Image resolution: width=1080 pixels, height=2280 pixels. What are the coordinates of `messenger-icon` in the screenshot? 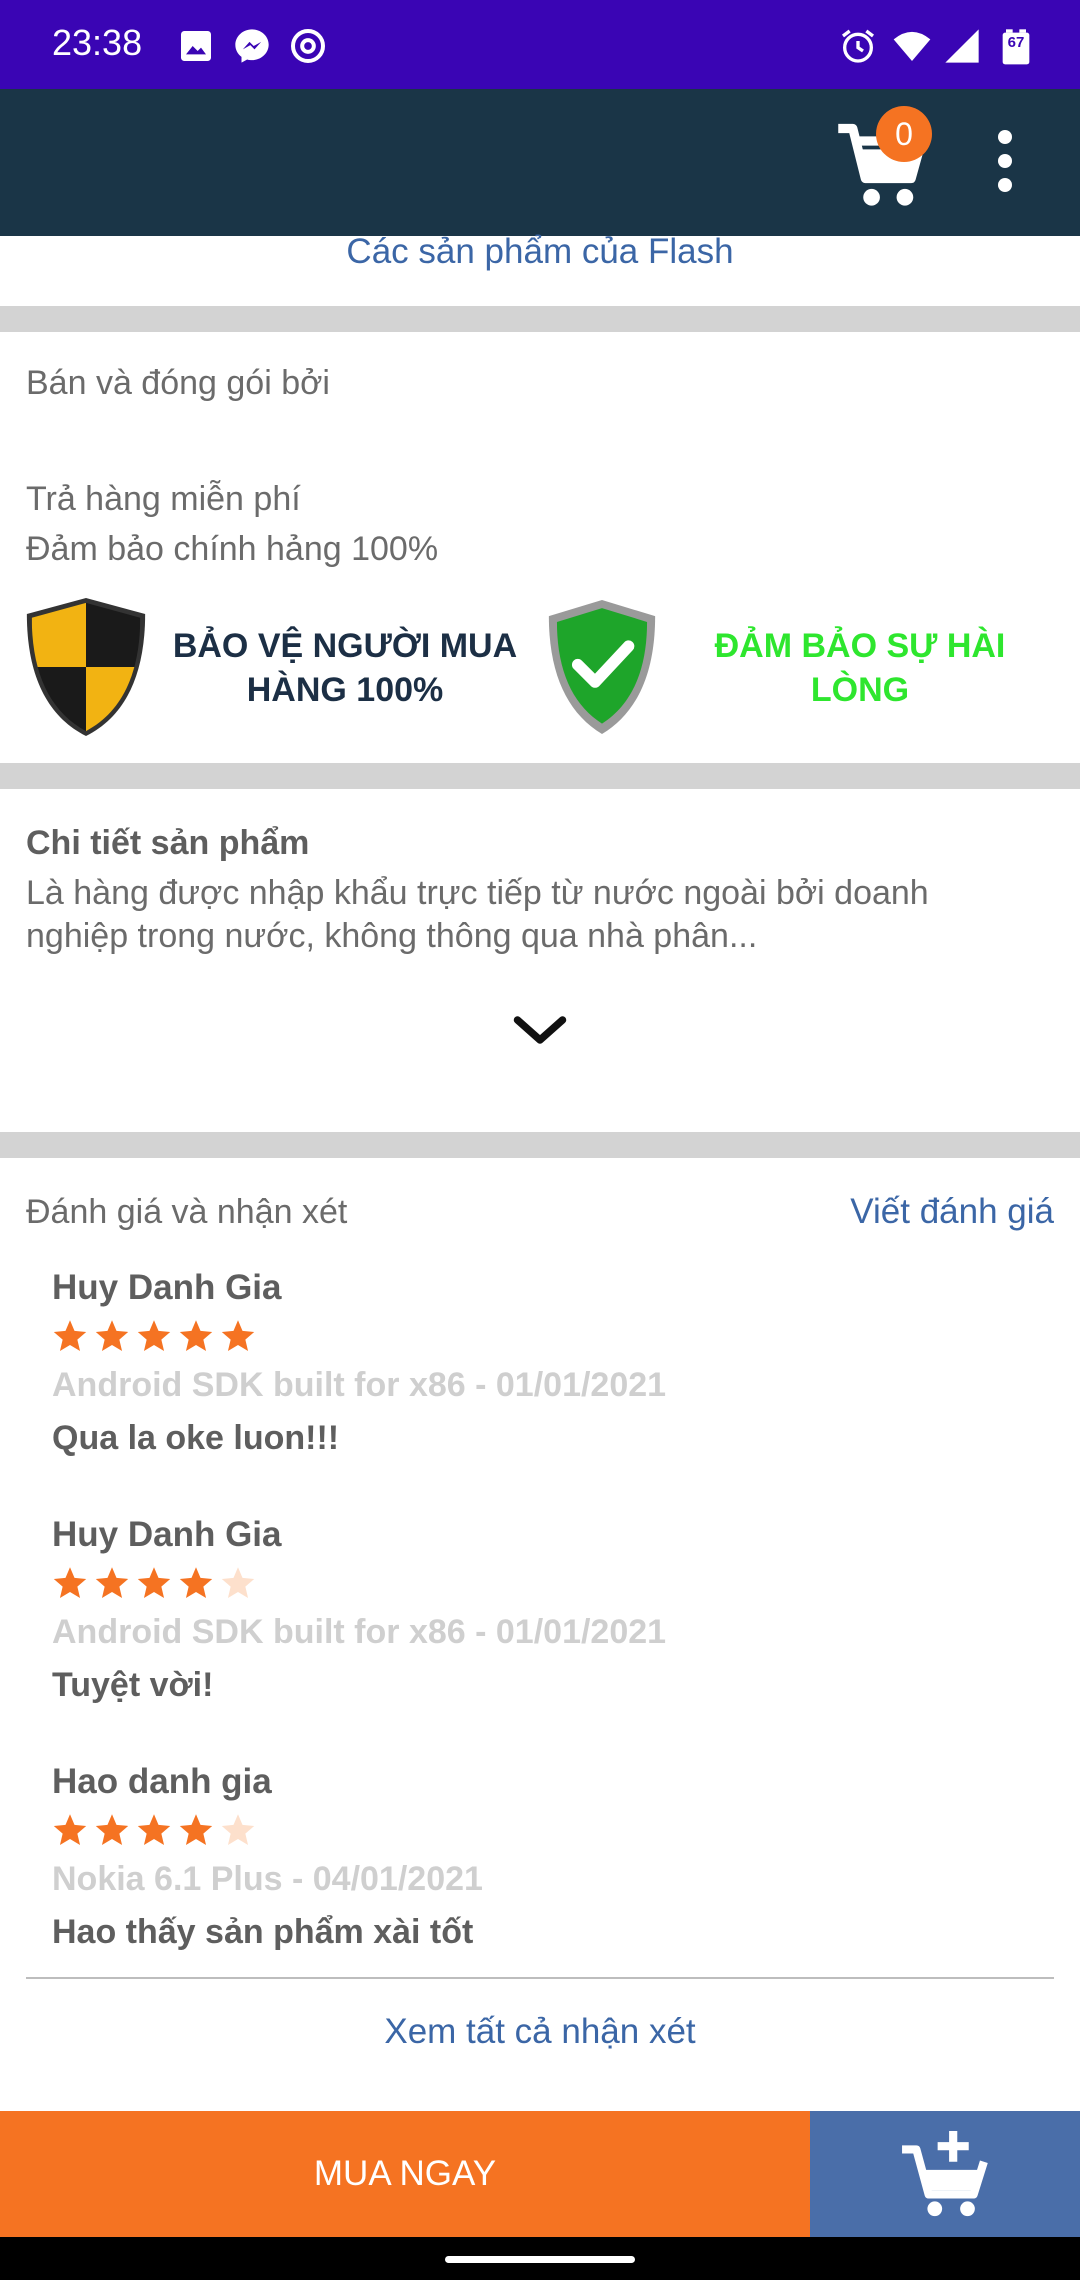 It's located at (252, 46).